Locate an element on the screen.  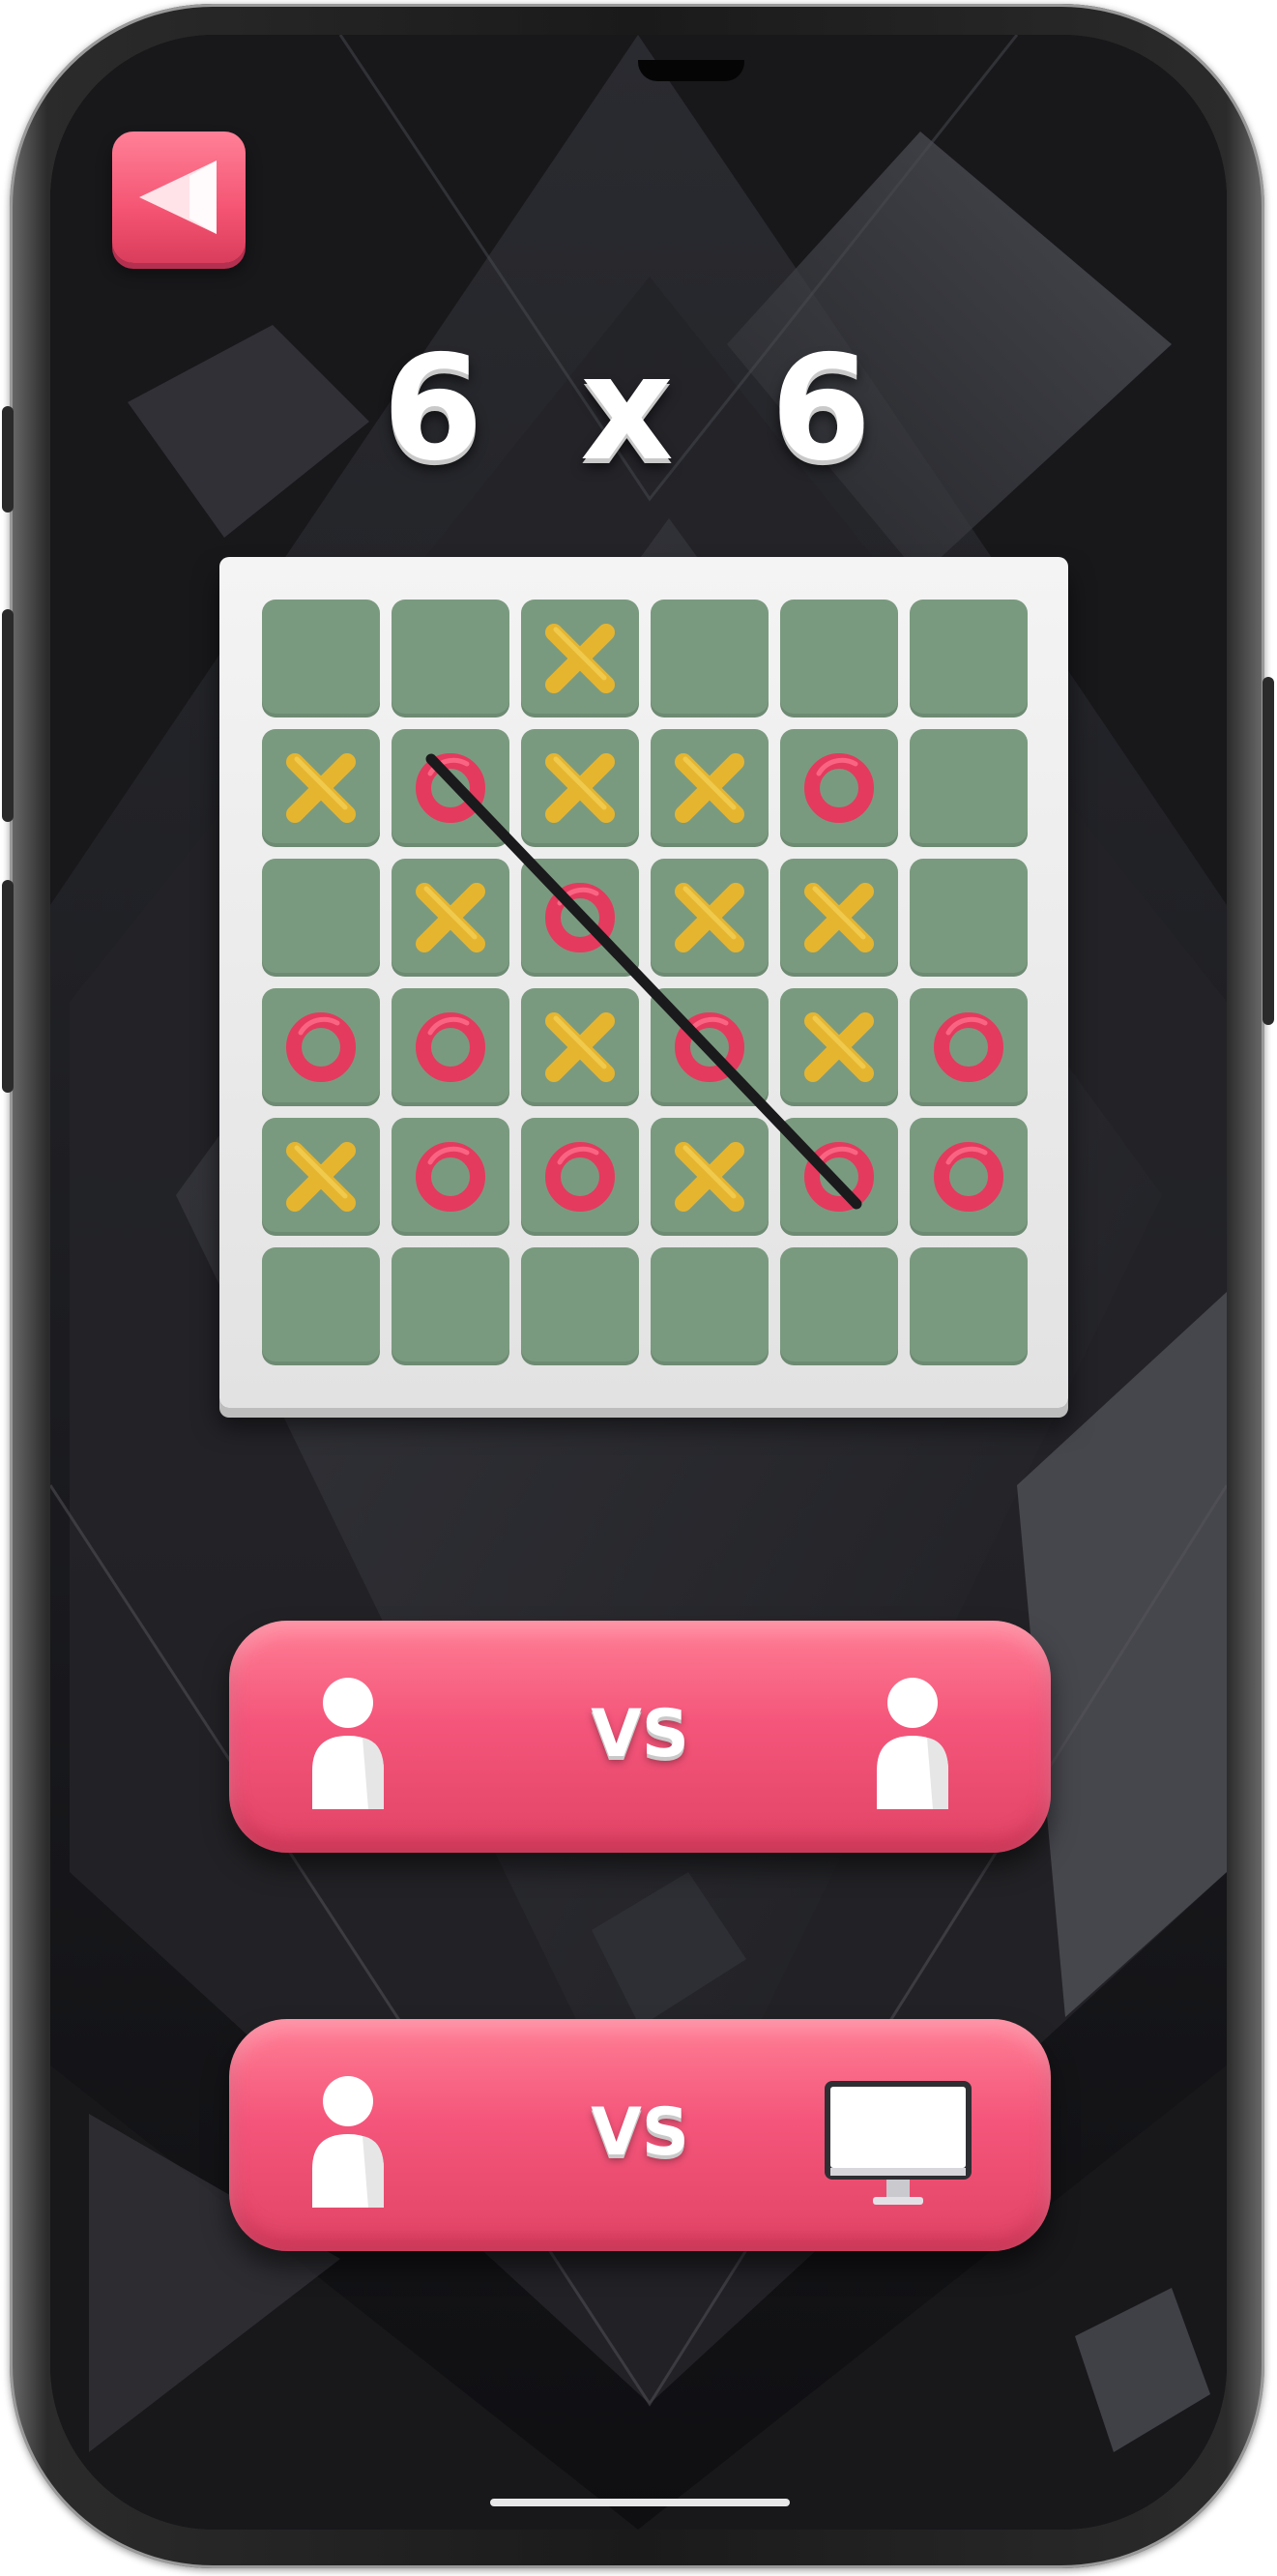
camera-notch is located at coordinates (691, 70).